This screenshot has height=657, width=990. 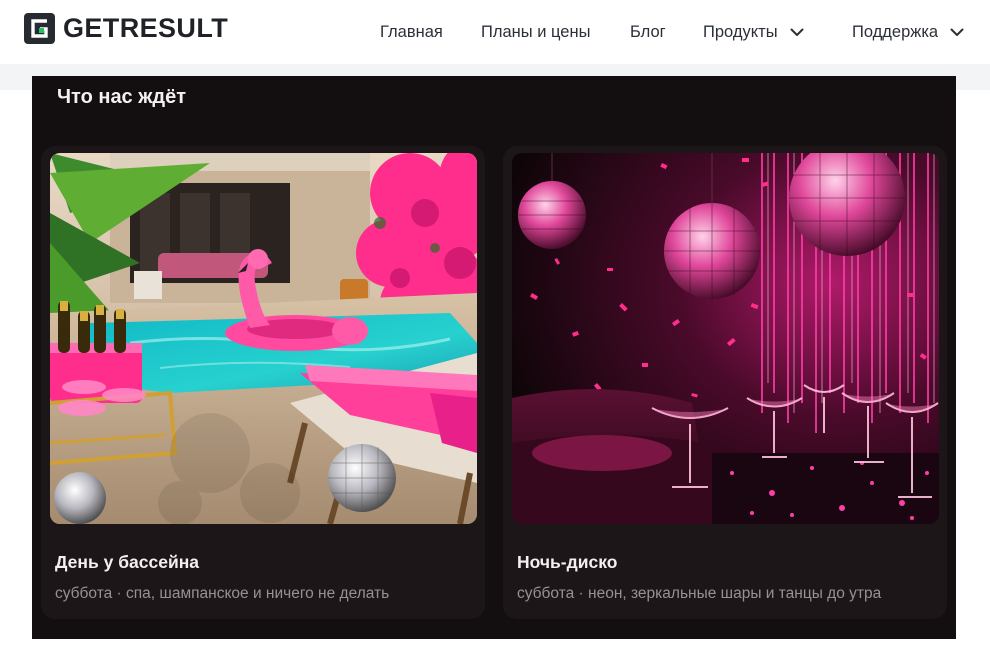 I want to click on nav-item-blog: Блог, so click(x=648, y=32).